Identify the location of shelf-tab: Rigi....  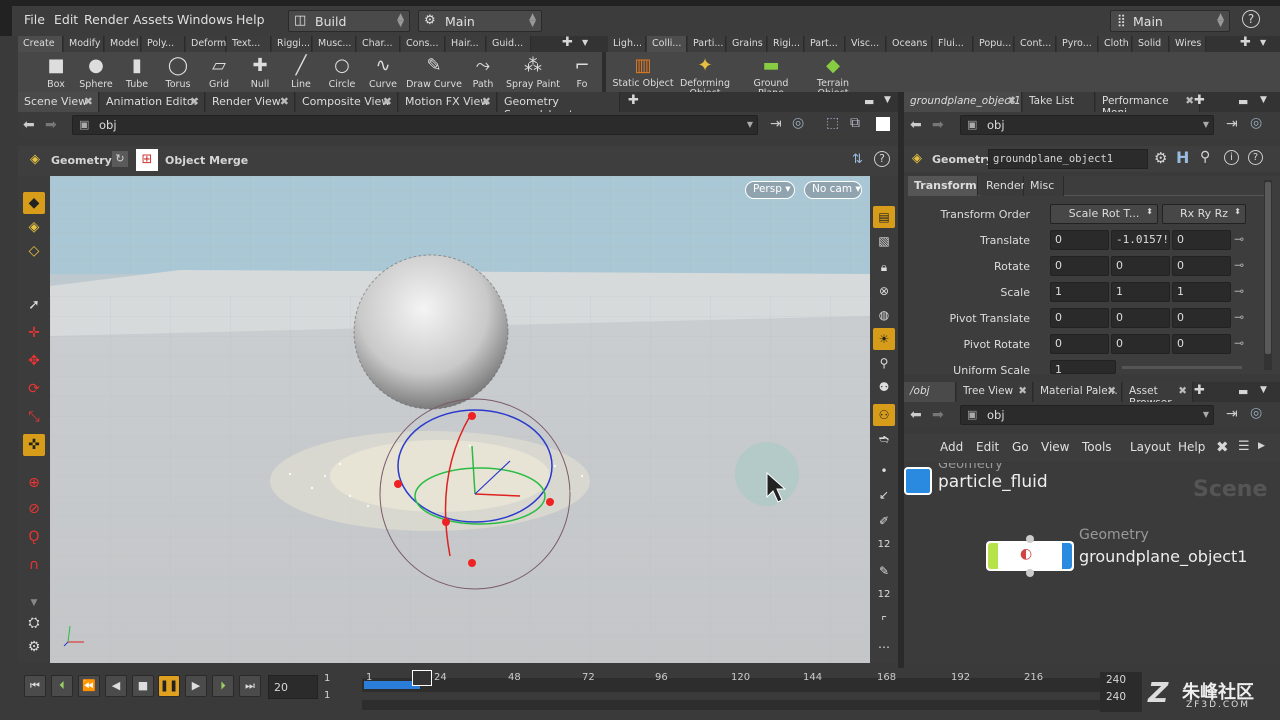
(786, 44).